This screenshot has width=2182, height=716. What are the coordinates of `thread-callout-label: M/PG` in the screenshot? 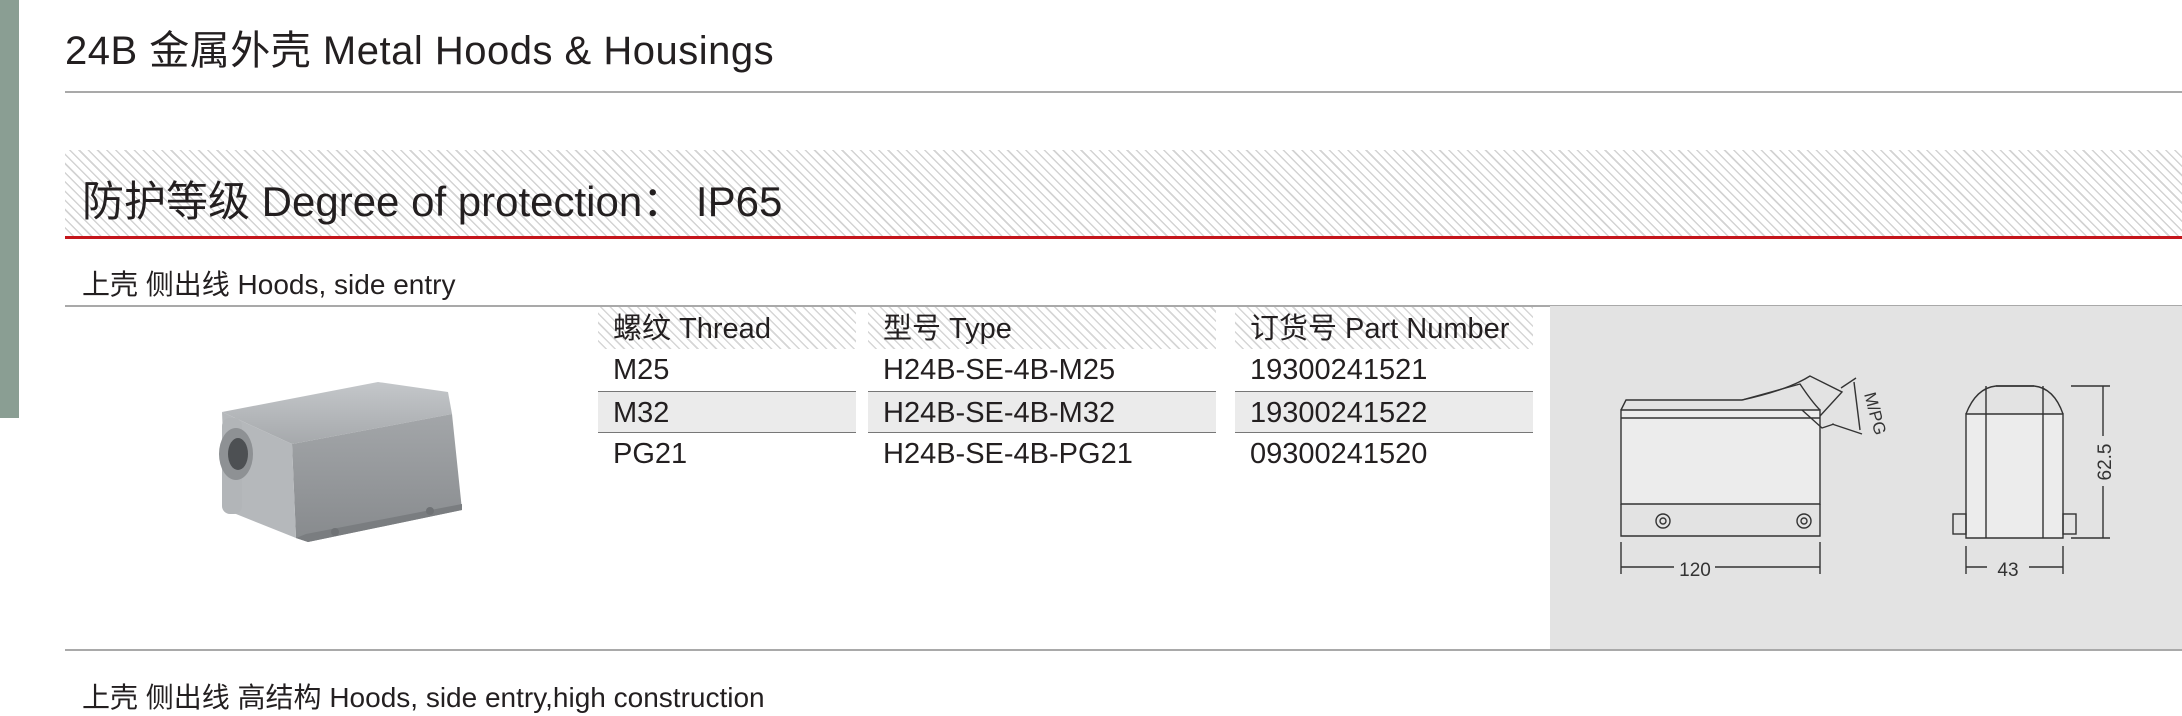 It's located at (1875, 413).